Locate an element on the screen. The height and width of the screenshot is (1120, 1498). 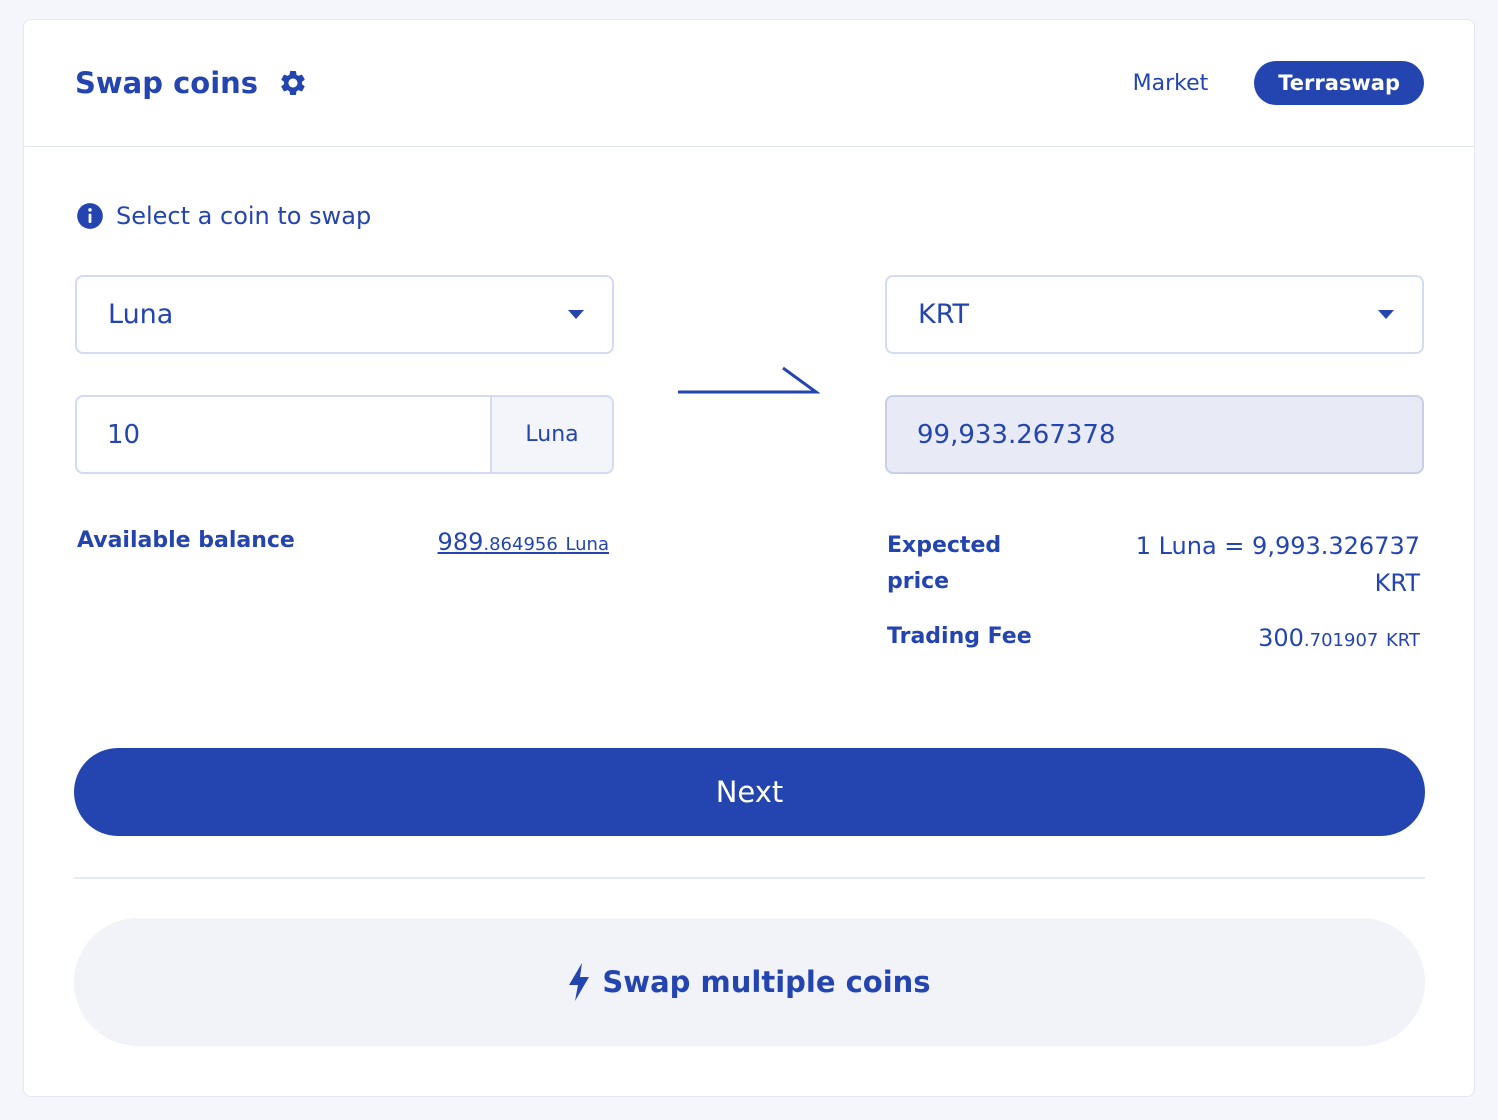
balance-dec: .864956 is located at coordinates (520, 544).